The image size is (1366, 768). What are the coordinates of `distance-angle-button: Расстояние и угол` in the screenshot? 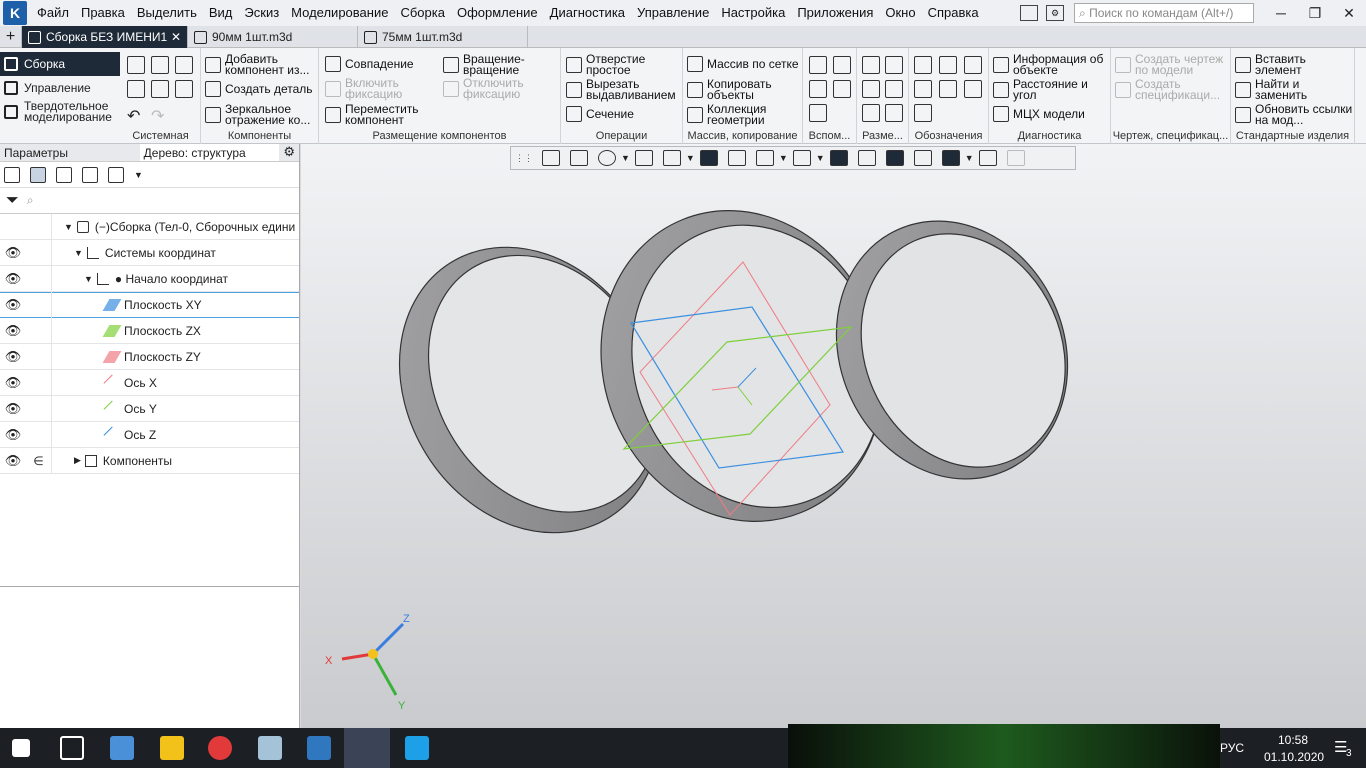 It's located at (1051, 89).